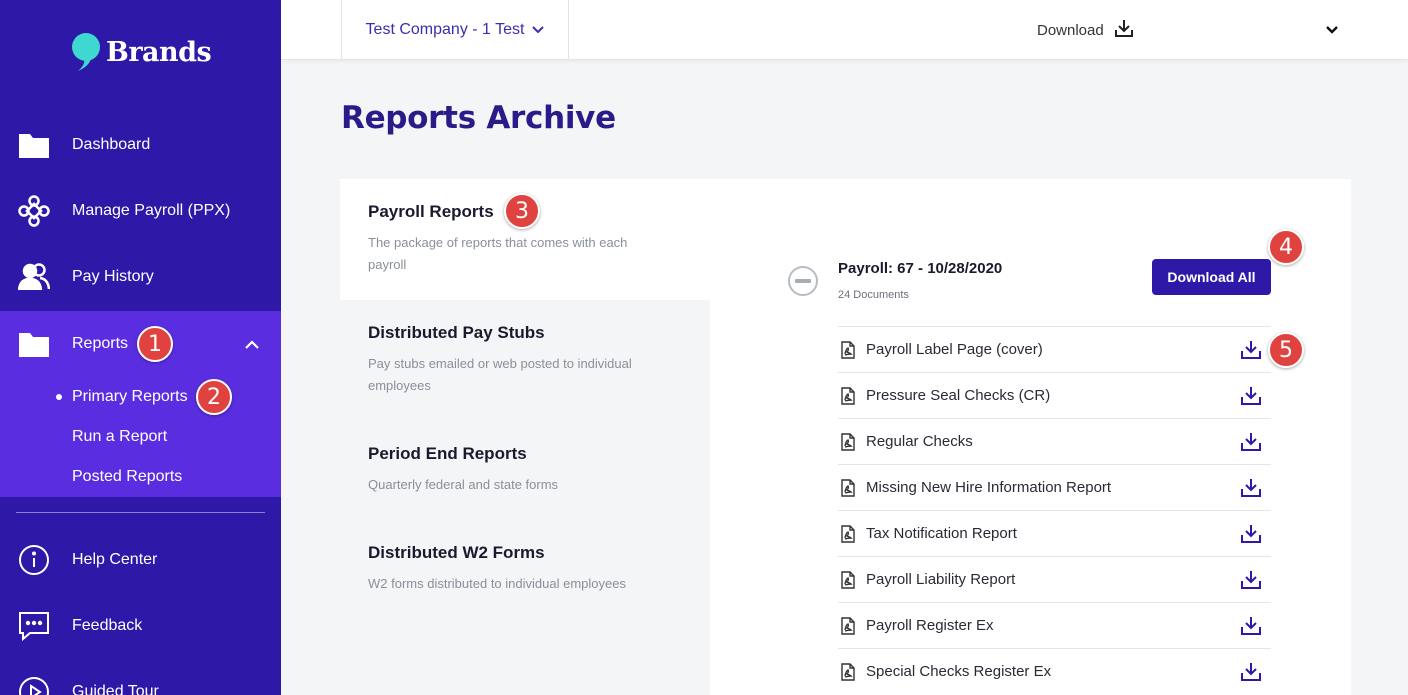 This screenshot has height=695, width=1408. Describe the element at coordinates (930, 625) in the screenshot. I see `document-name: Payroll Register Ex` at that location.